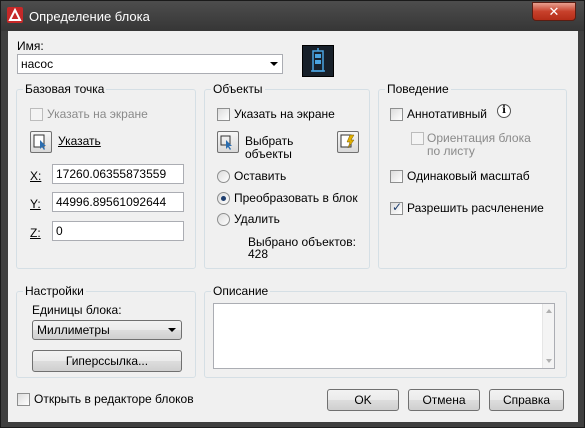 The width and height of the screenshot is (585, 428). What do you see at coordinates (54, 291) in the screenshot?
I see `settings-legend: Настройки` at bounding box center [54, 291].